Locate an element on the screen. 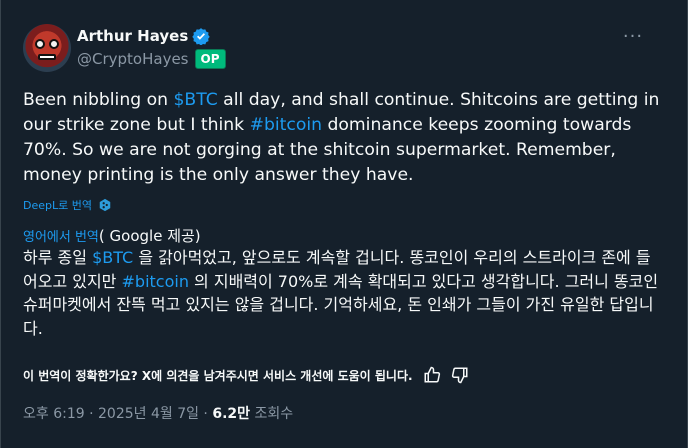 The image size is (688, 448). thumbs-up-icon is located at coordinates (432, 375).